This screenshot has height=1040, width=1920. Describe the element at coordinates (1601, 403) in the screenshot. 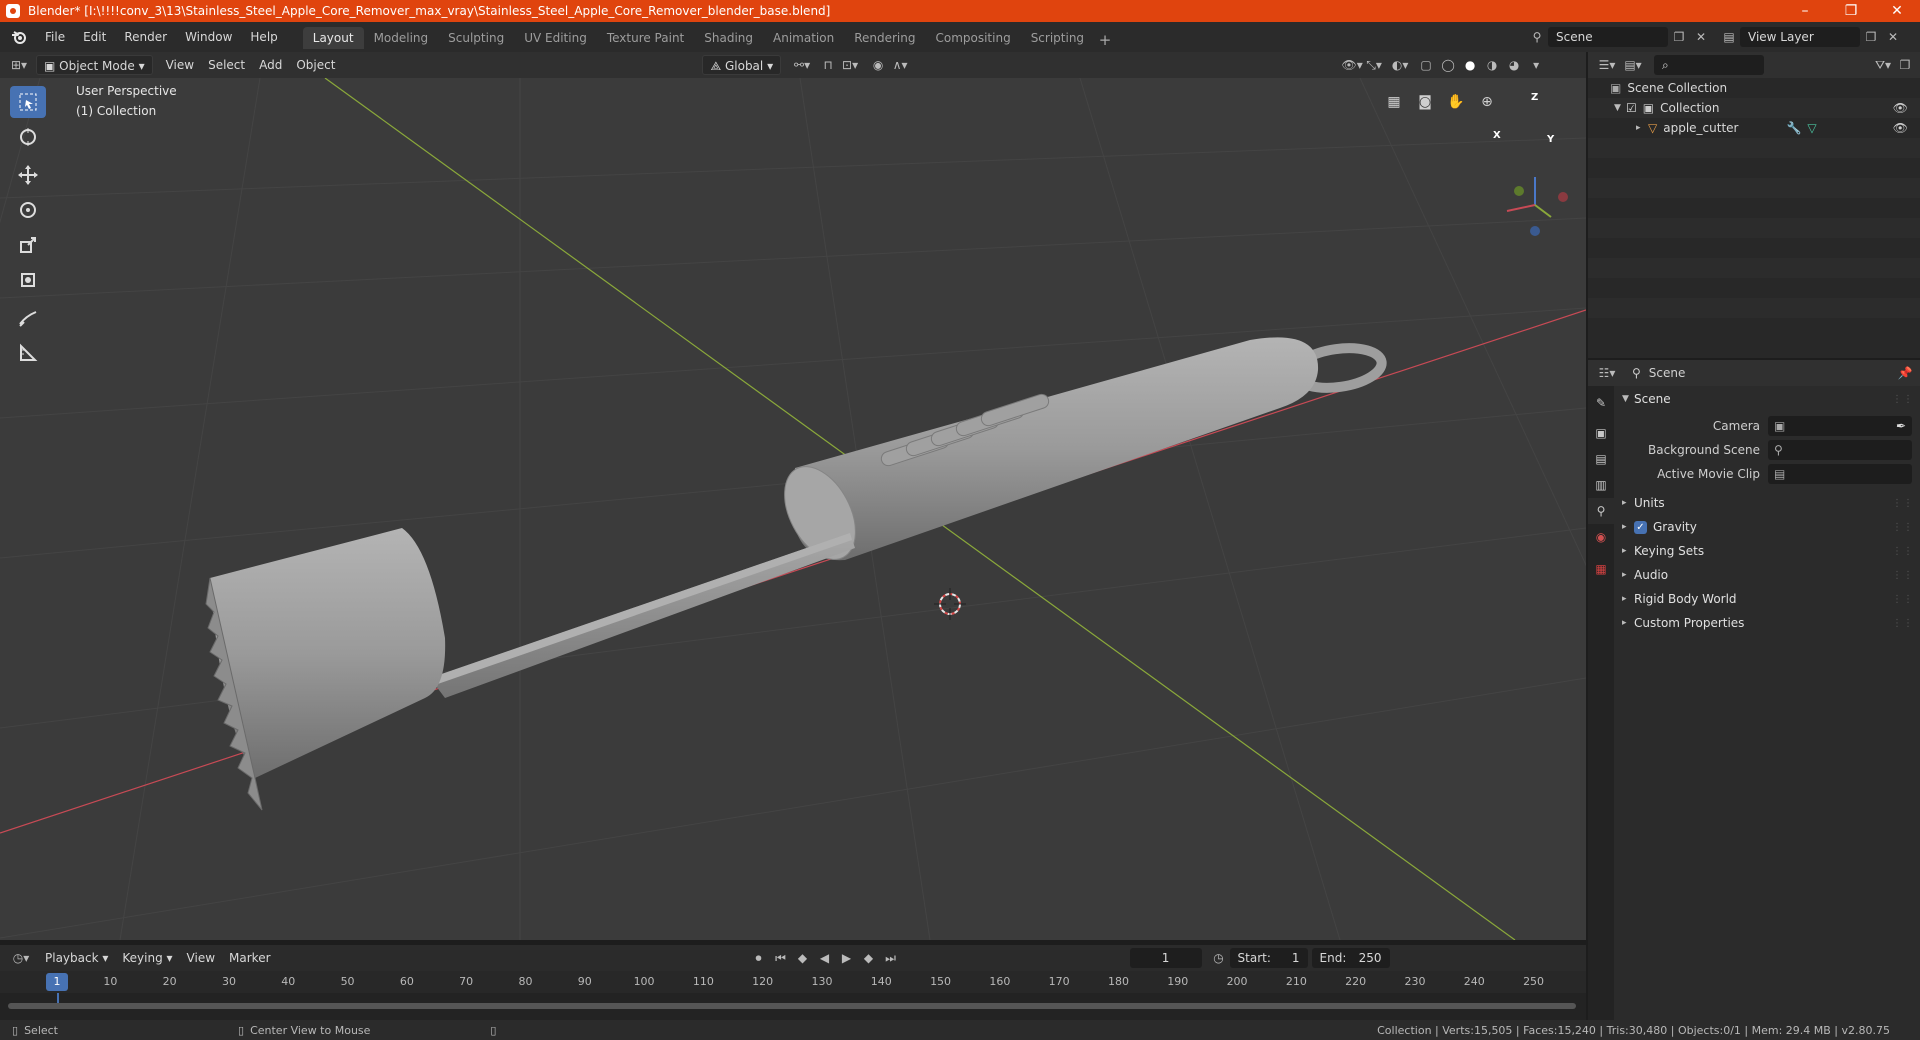

I see `tab-tool-icon: ✎` at that location.